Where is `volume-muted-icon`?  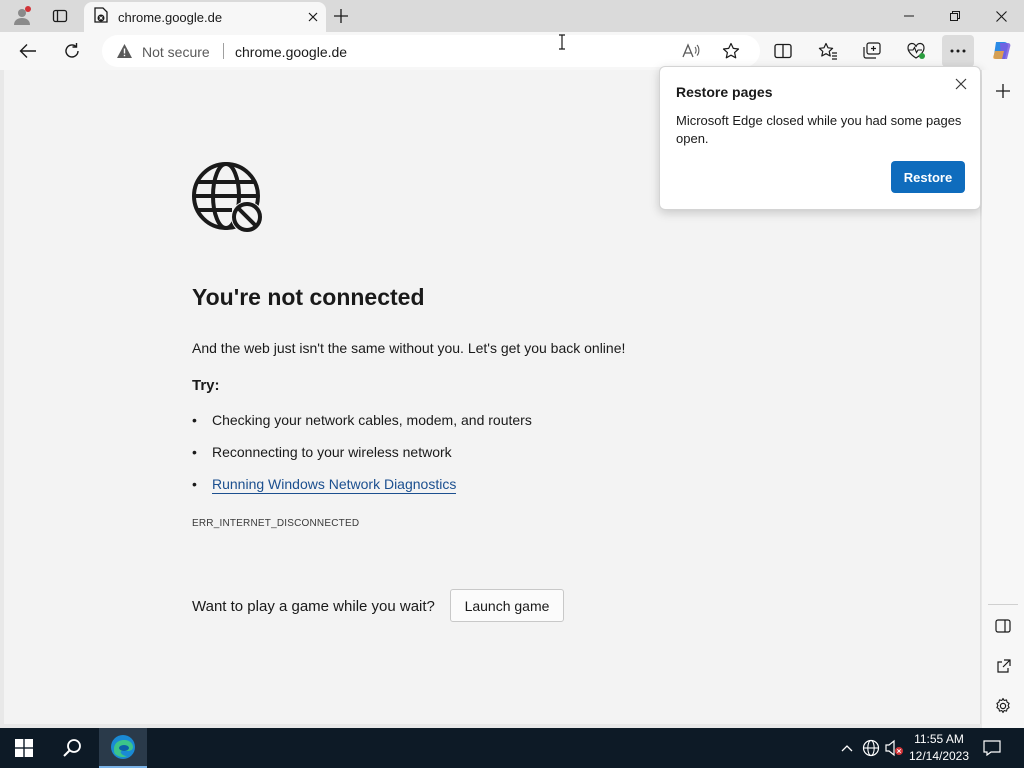 volume-muted-icon is located at coordinates (894, 748).